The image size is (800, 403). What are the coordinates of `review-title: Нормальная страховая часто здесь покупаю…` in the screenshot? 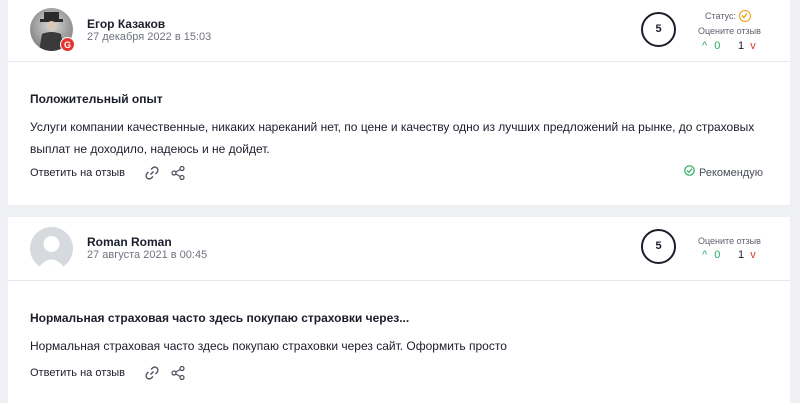 It's located at (220, 318).